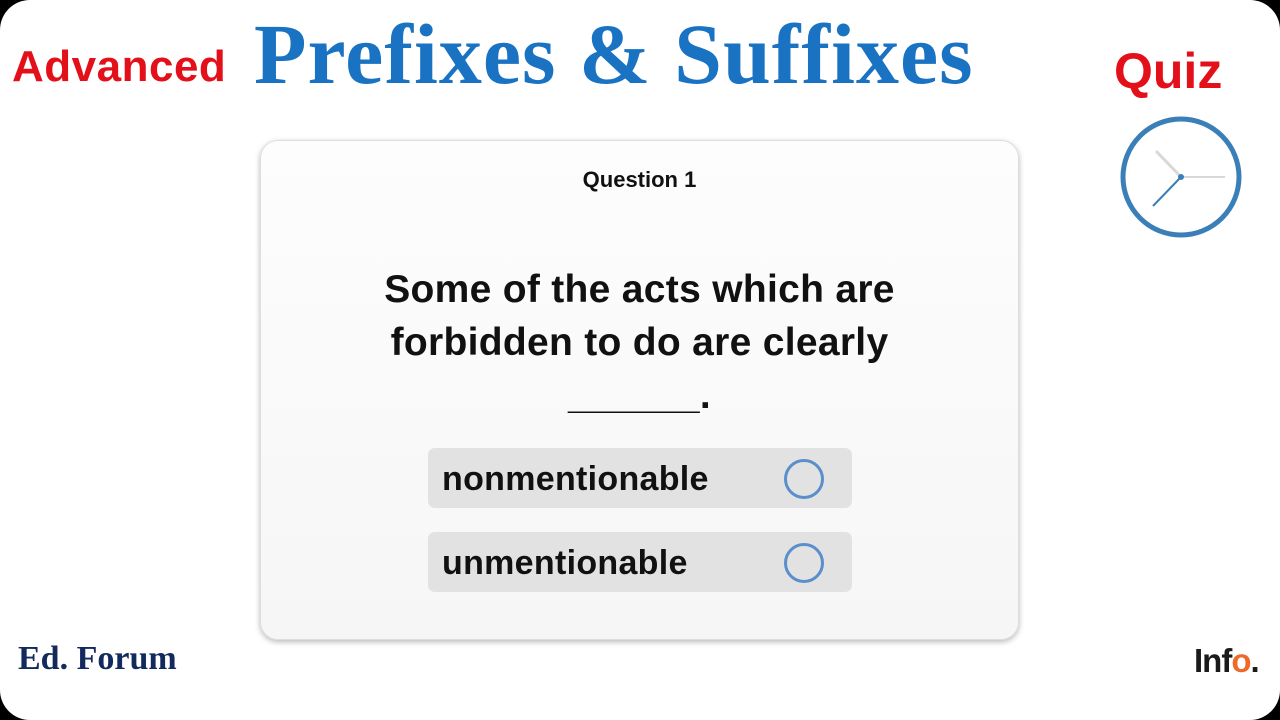 The width and height of the screenshot is (1280, 720). Describe the element at coordinates (1241, 660) in the screenshot. I see `info-logo-accent: o` at that location.